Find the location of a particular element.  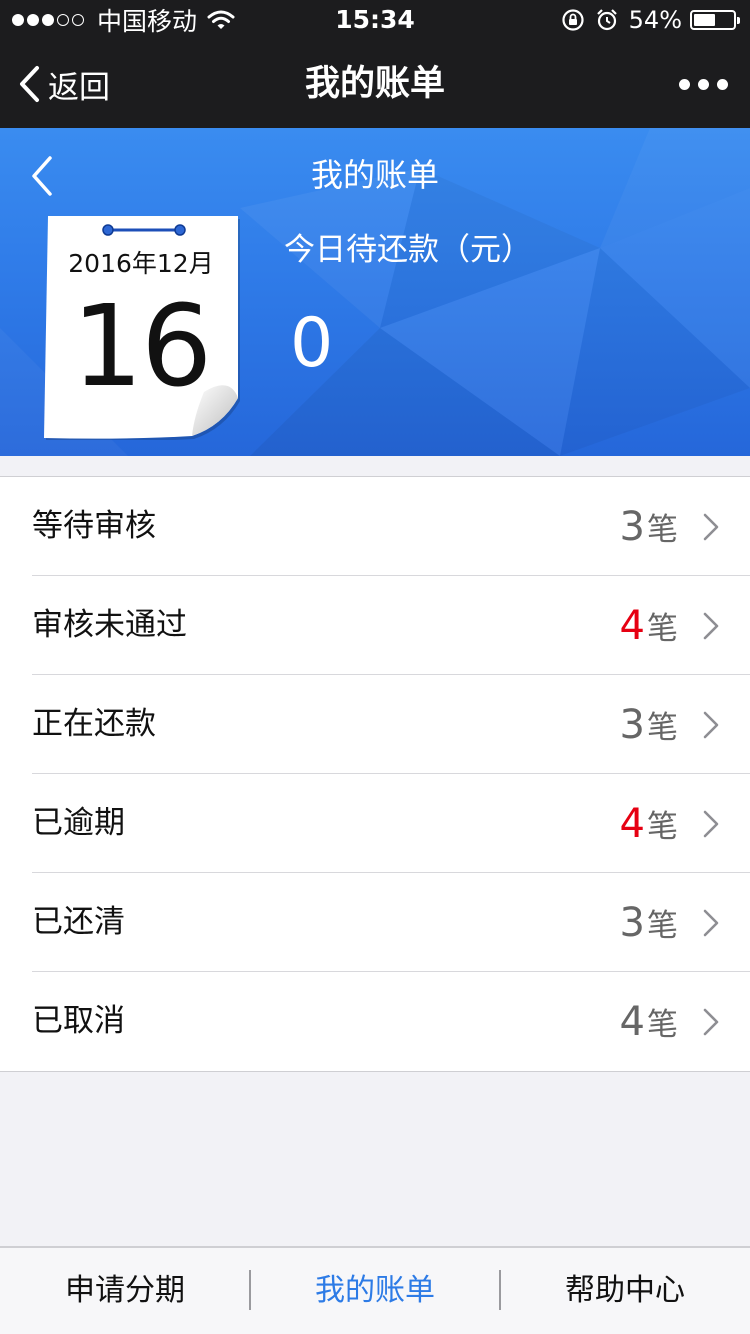

back-button: 返回 is located at coordinates (64, 84).